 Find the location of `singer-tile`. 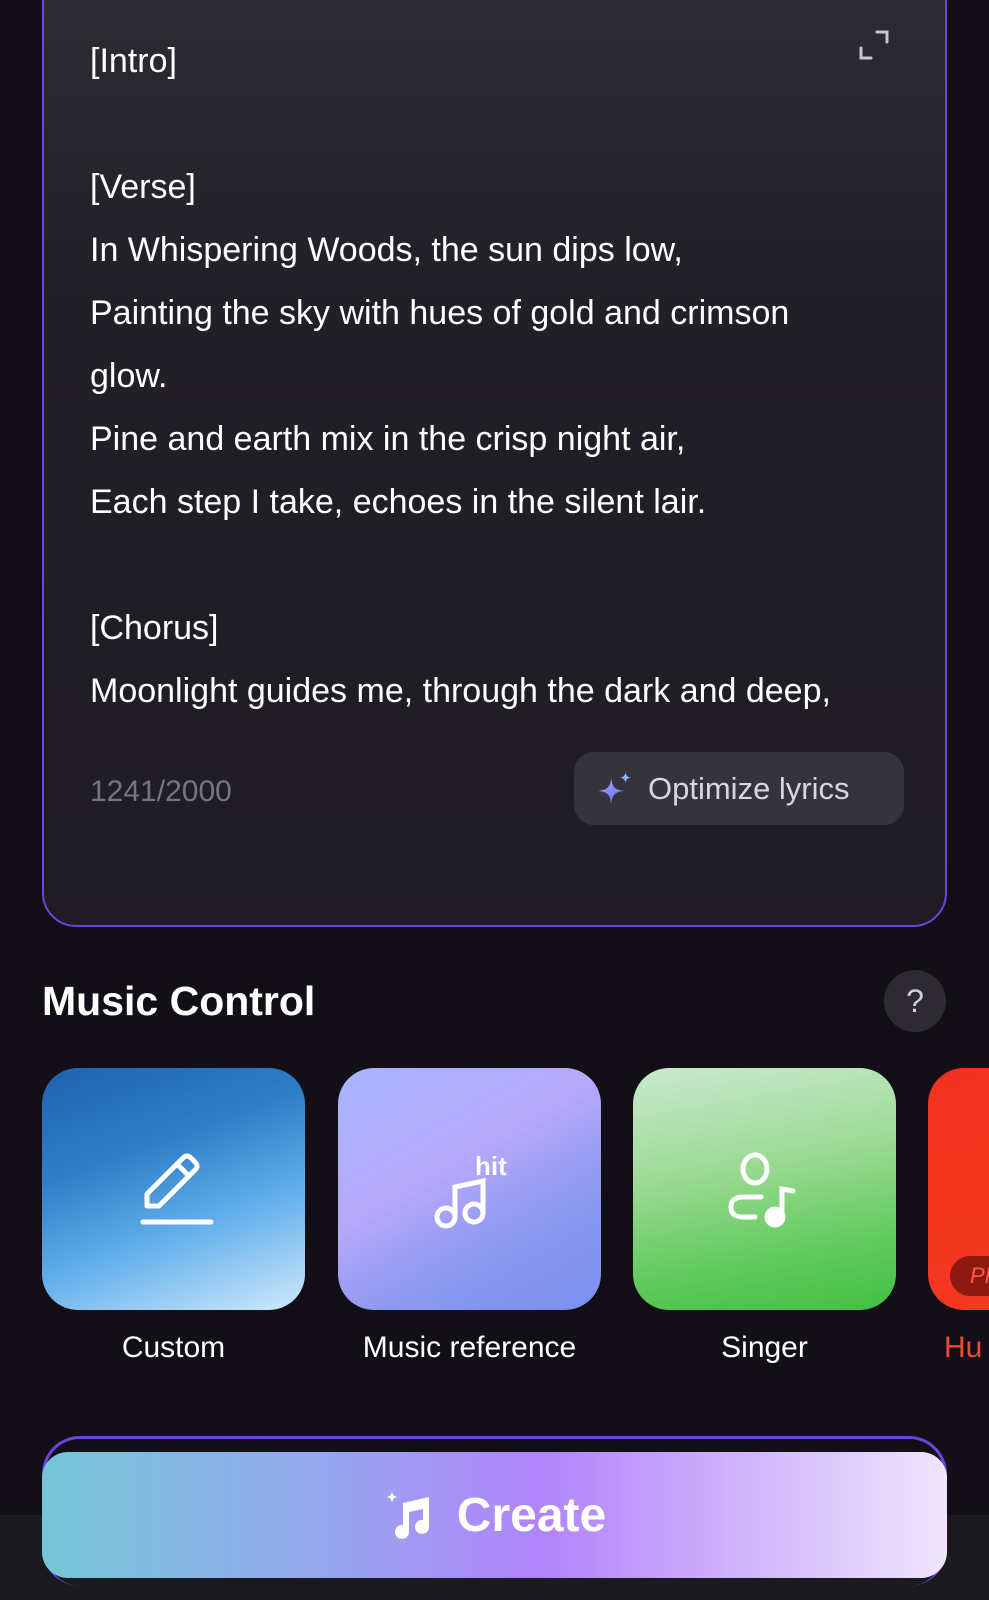

singer-tile is located at coordinates (764, 1189).